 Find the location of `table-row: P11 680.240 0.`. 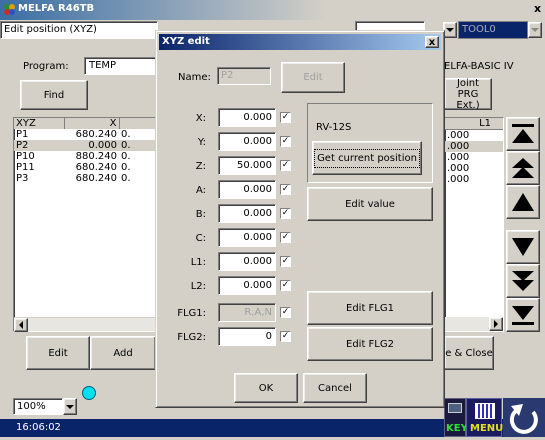

table-row: P11 680.240 0. is located at coordinates (85, 167).